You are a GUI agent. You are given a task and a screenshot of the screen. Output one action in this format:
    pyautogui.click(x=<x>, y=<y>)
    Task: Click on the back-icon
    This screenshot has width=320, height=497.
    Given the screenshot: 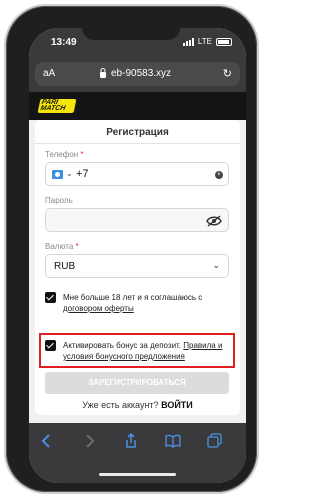 What is the action you would take?
    pyautogui.click(x=47, y=441)
    